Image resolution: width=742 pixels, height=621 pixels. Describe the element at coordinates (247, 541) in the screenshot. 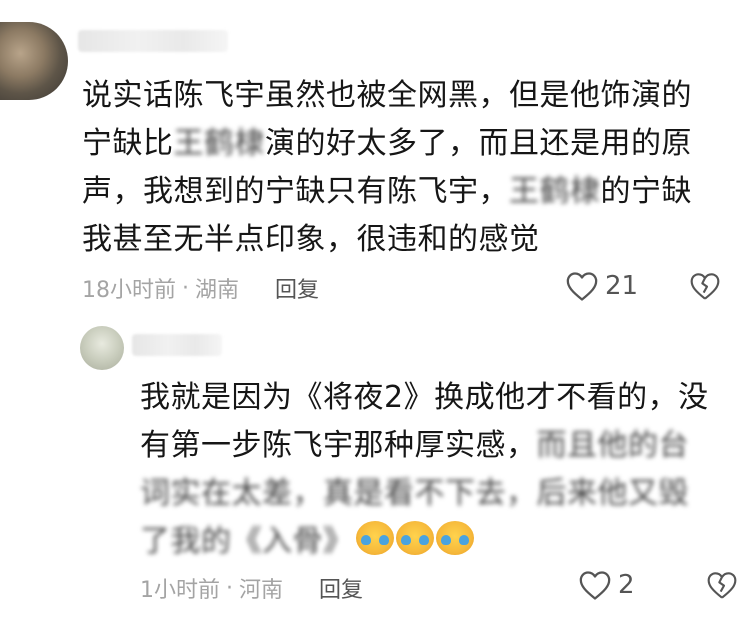

I see `blurred-text: 了我的《入骨》` at that location.